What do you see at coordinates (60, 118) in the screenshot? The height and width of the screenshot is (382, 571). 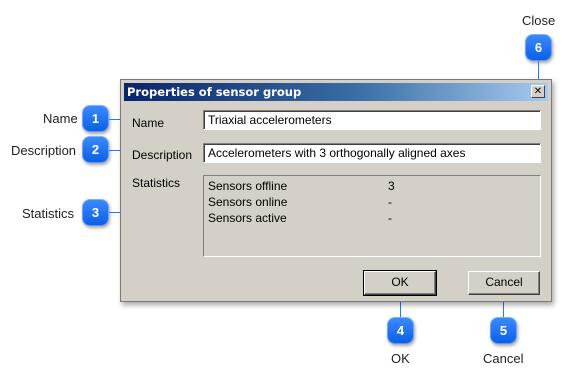 I see `callout-label-name: Name` at bounding box center [60, 118].